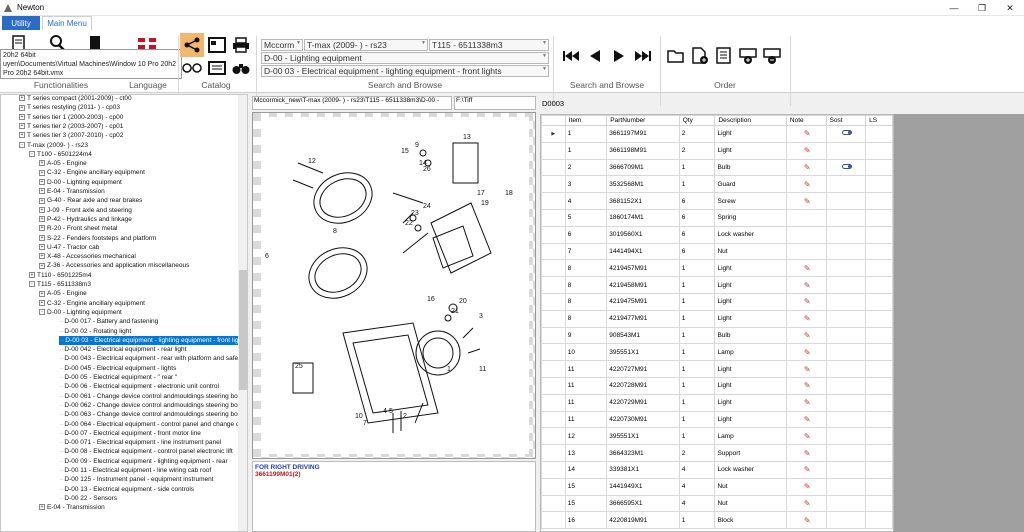  What do you see at coordinates (717, 436) in the screenshot?
I see `table-row: 12 395551X1 1 Lamp ✎` at bounding box center [717, 436].